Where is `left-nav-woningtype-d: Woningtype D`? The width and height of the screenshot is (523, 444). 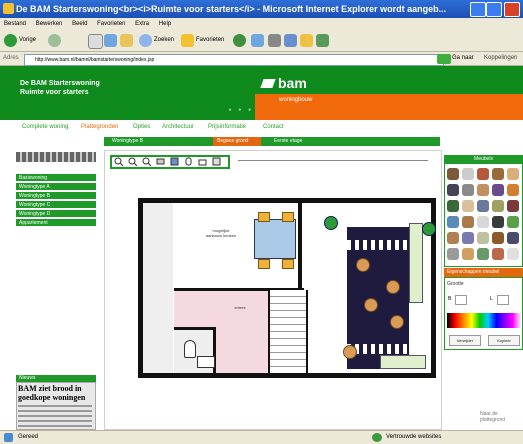
left-nav-woningtype-d: Woningtype D is located at coordinates (56, 214).